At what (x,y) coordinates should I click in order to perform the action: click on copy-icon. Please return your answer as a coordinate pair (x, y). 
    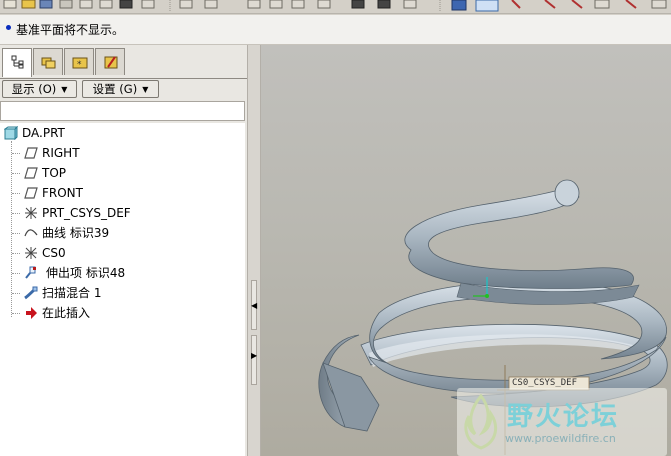
    Looking at the image, I should click on (276, 4).